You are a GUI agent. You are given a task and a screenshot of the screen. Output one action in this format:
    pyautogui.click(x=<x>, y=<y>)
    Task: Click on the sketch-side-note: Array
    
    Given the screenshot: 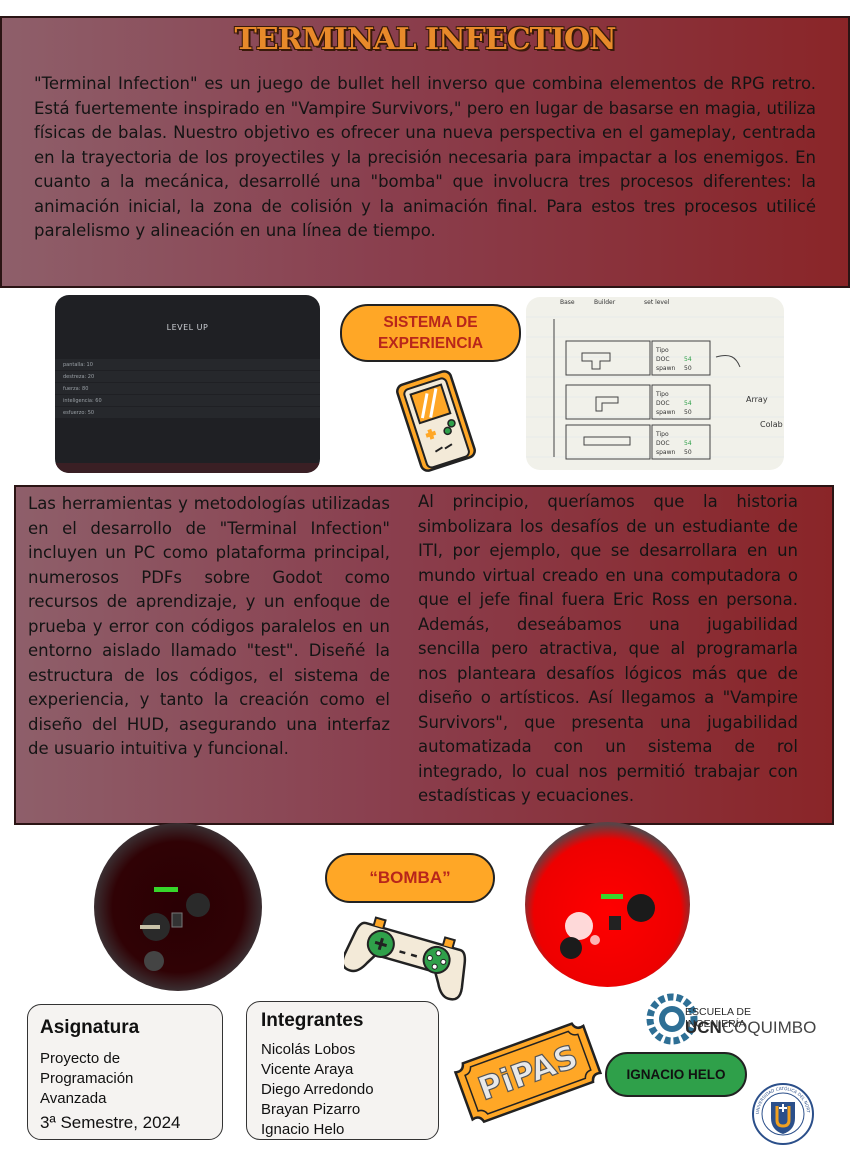 What is the action you would take?
    pyautogui.click(x=757, y=399)
    